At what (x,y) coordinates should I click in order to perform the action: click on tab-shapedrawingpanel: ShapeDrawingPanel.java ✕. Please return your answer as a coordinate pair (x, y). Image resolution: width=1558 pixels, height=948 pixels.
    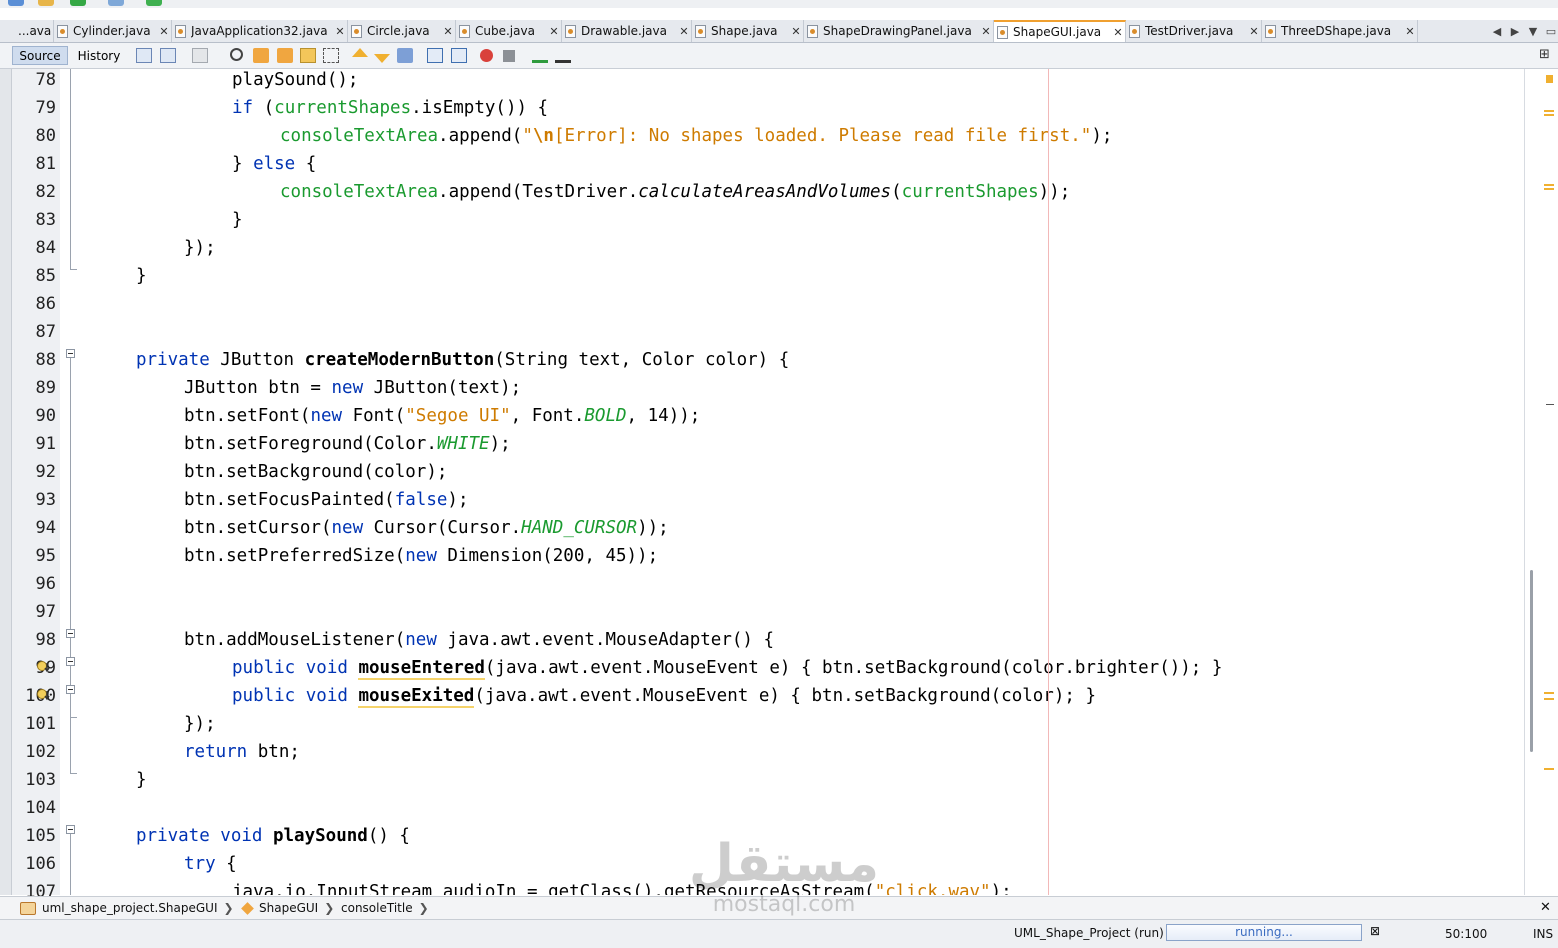
    Looking at the image, I should click on (899, 31).